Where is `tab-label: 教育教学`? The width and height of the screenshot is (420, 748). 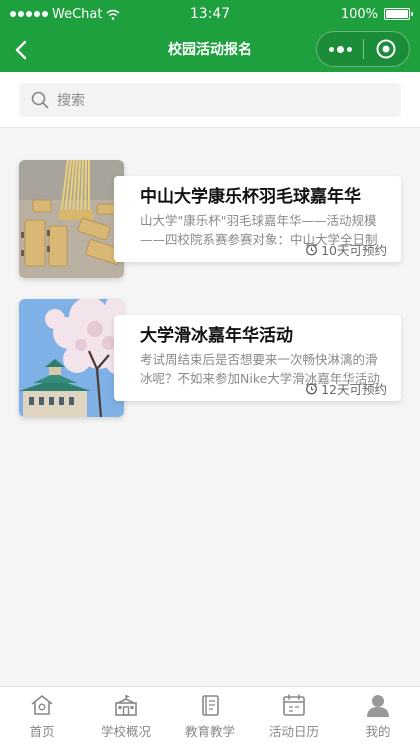 tab-label: 教育教学 is located at coordinates (209, 731).